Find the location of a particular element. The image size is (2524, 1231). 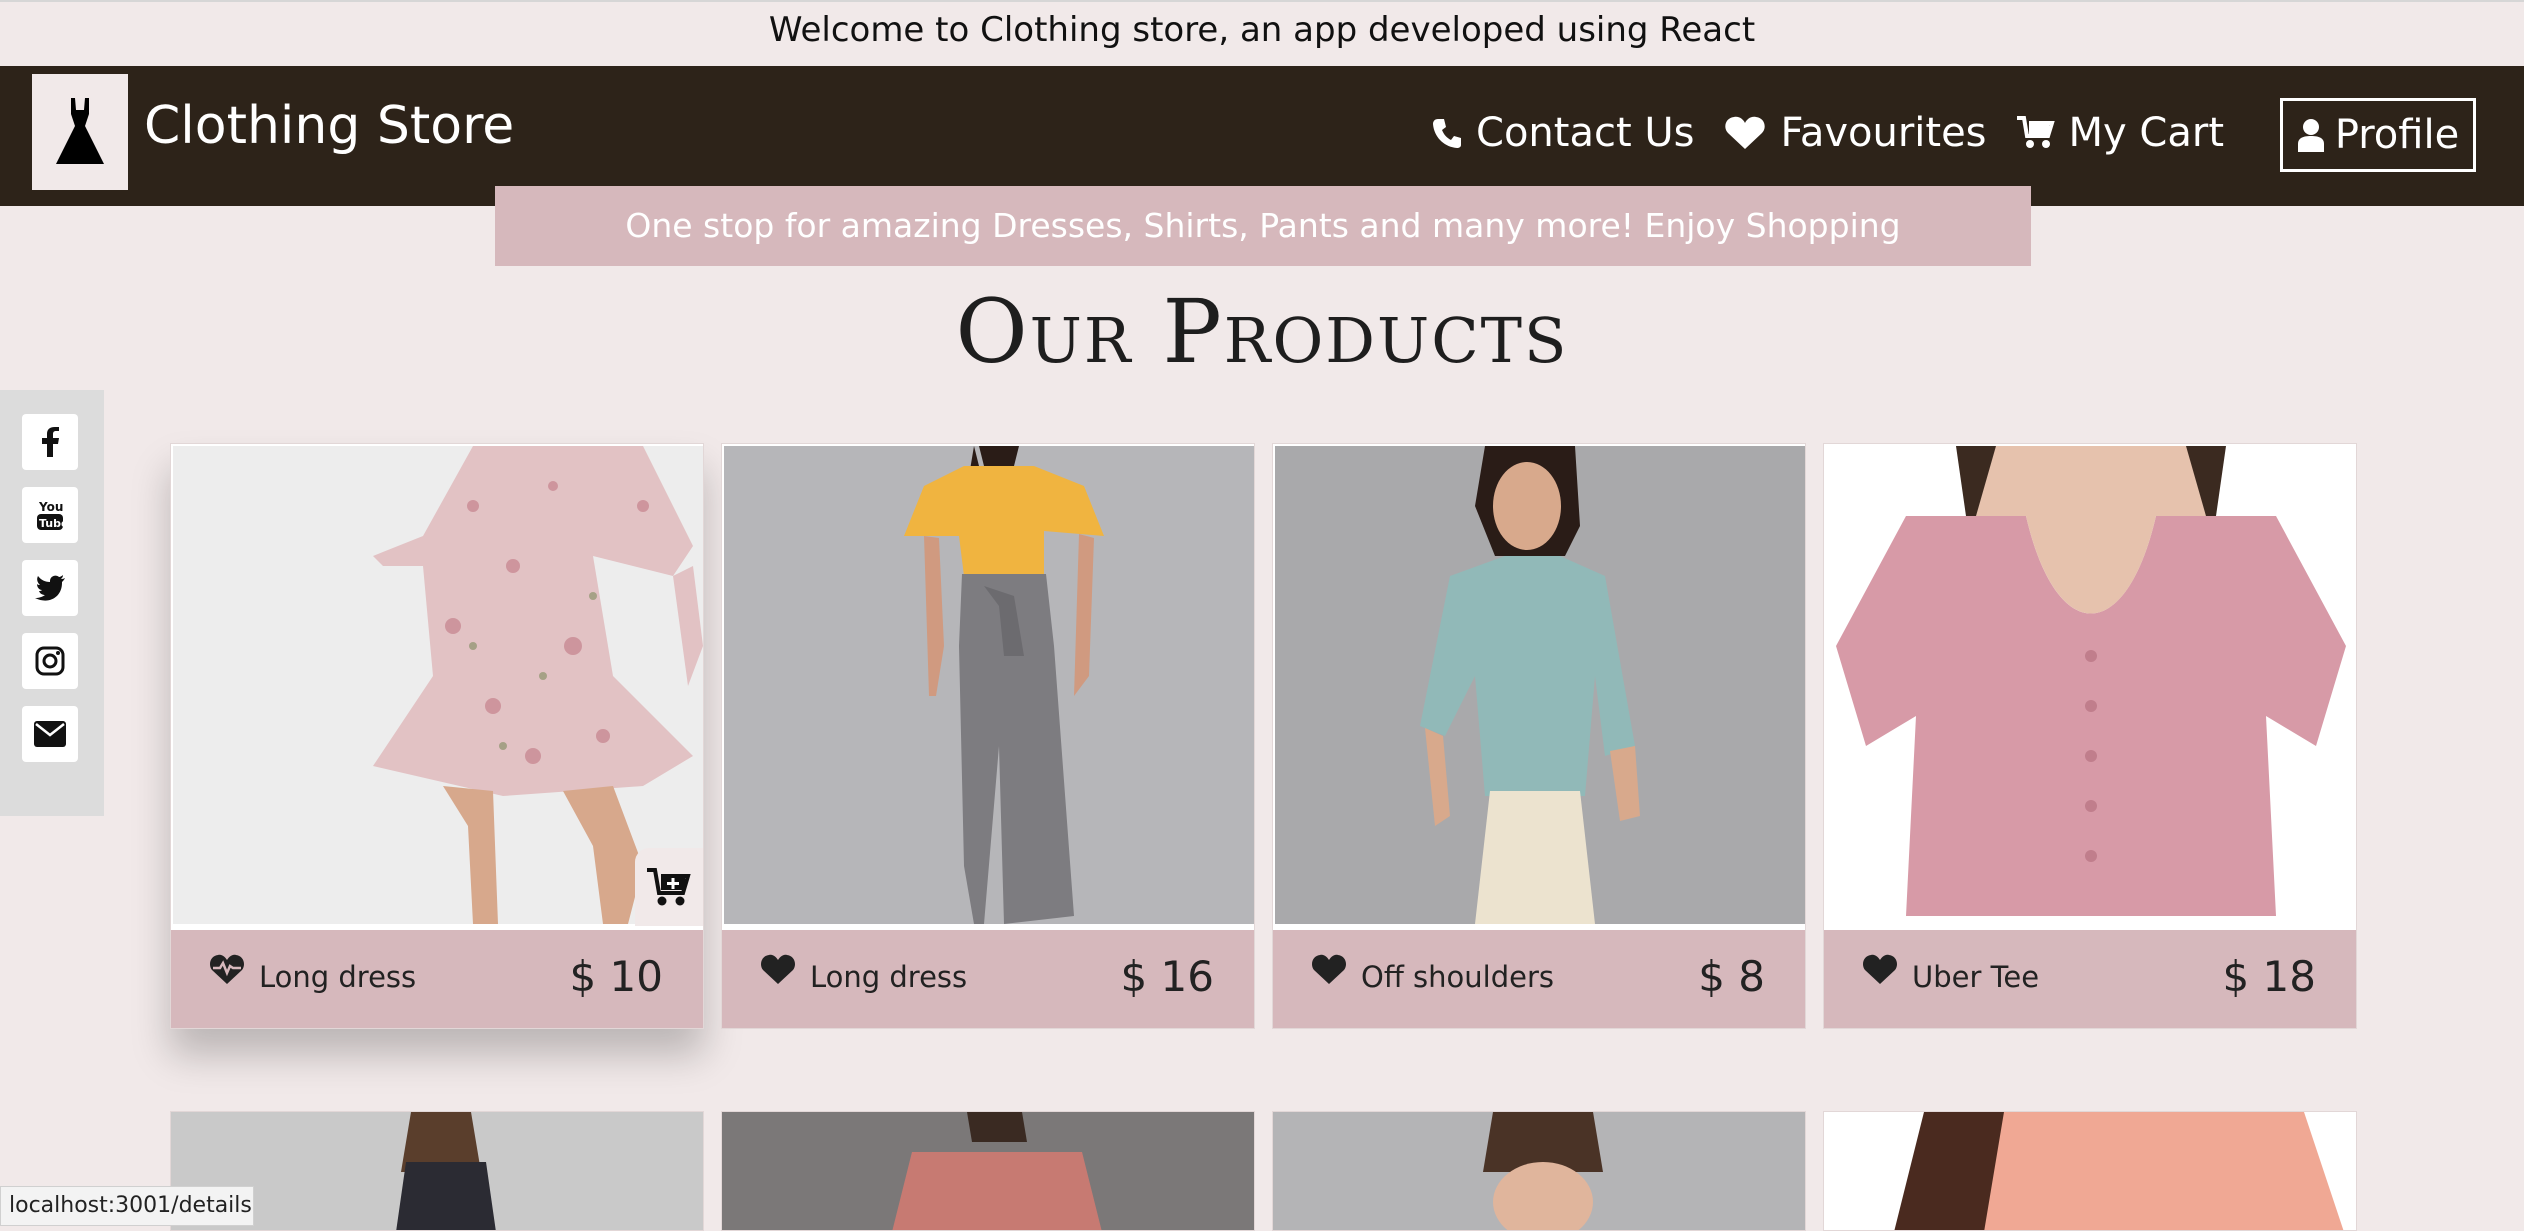

cart-plus-icon is located at coordinates (669, 887).